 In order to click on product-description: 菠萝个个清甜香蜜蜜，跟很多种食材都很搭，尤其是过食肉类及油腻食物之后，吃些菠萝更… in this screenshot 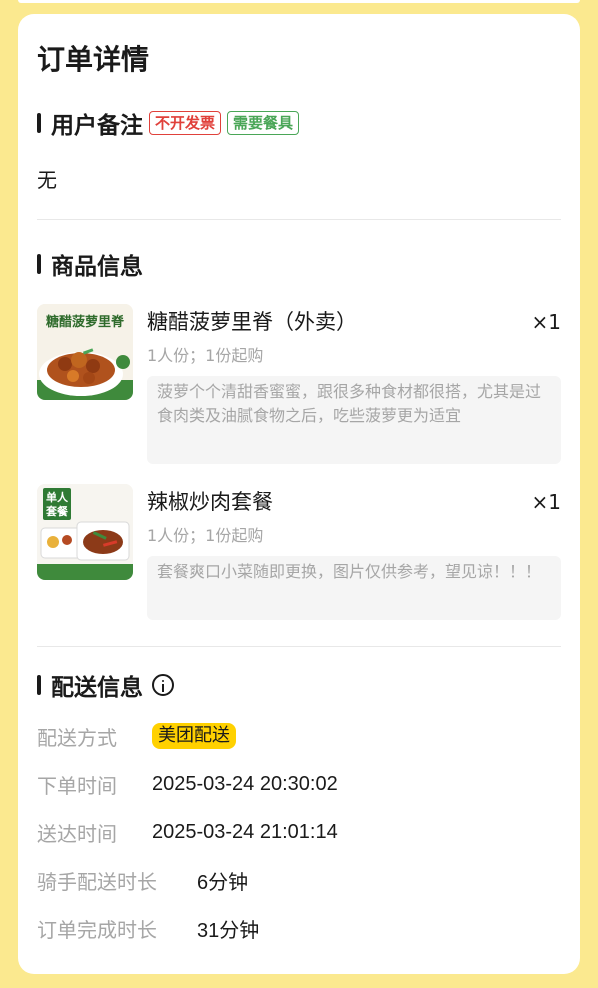, I will do `click(354, 420)`.